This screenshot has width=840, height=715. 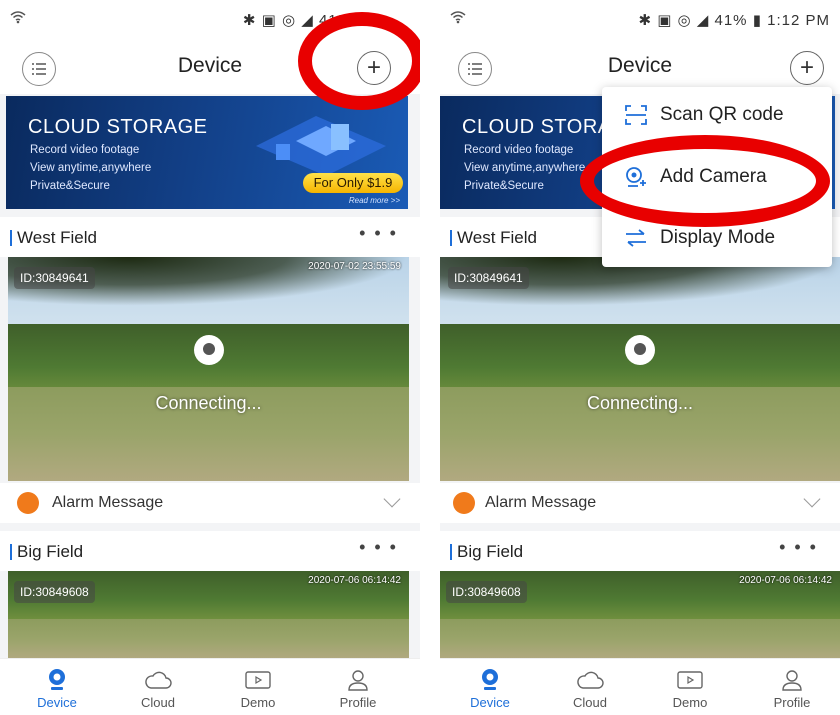 What do you see at coordinates (722, 114) in the screenshot?
I see `menu-item-label: Scan QR code` at bounding box center [722, 114].